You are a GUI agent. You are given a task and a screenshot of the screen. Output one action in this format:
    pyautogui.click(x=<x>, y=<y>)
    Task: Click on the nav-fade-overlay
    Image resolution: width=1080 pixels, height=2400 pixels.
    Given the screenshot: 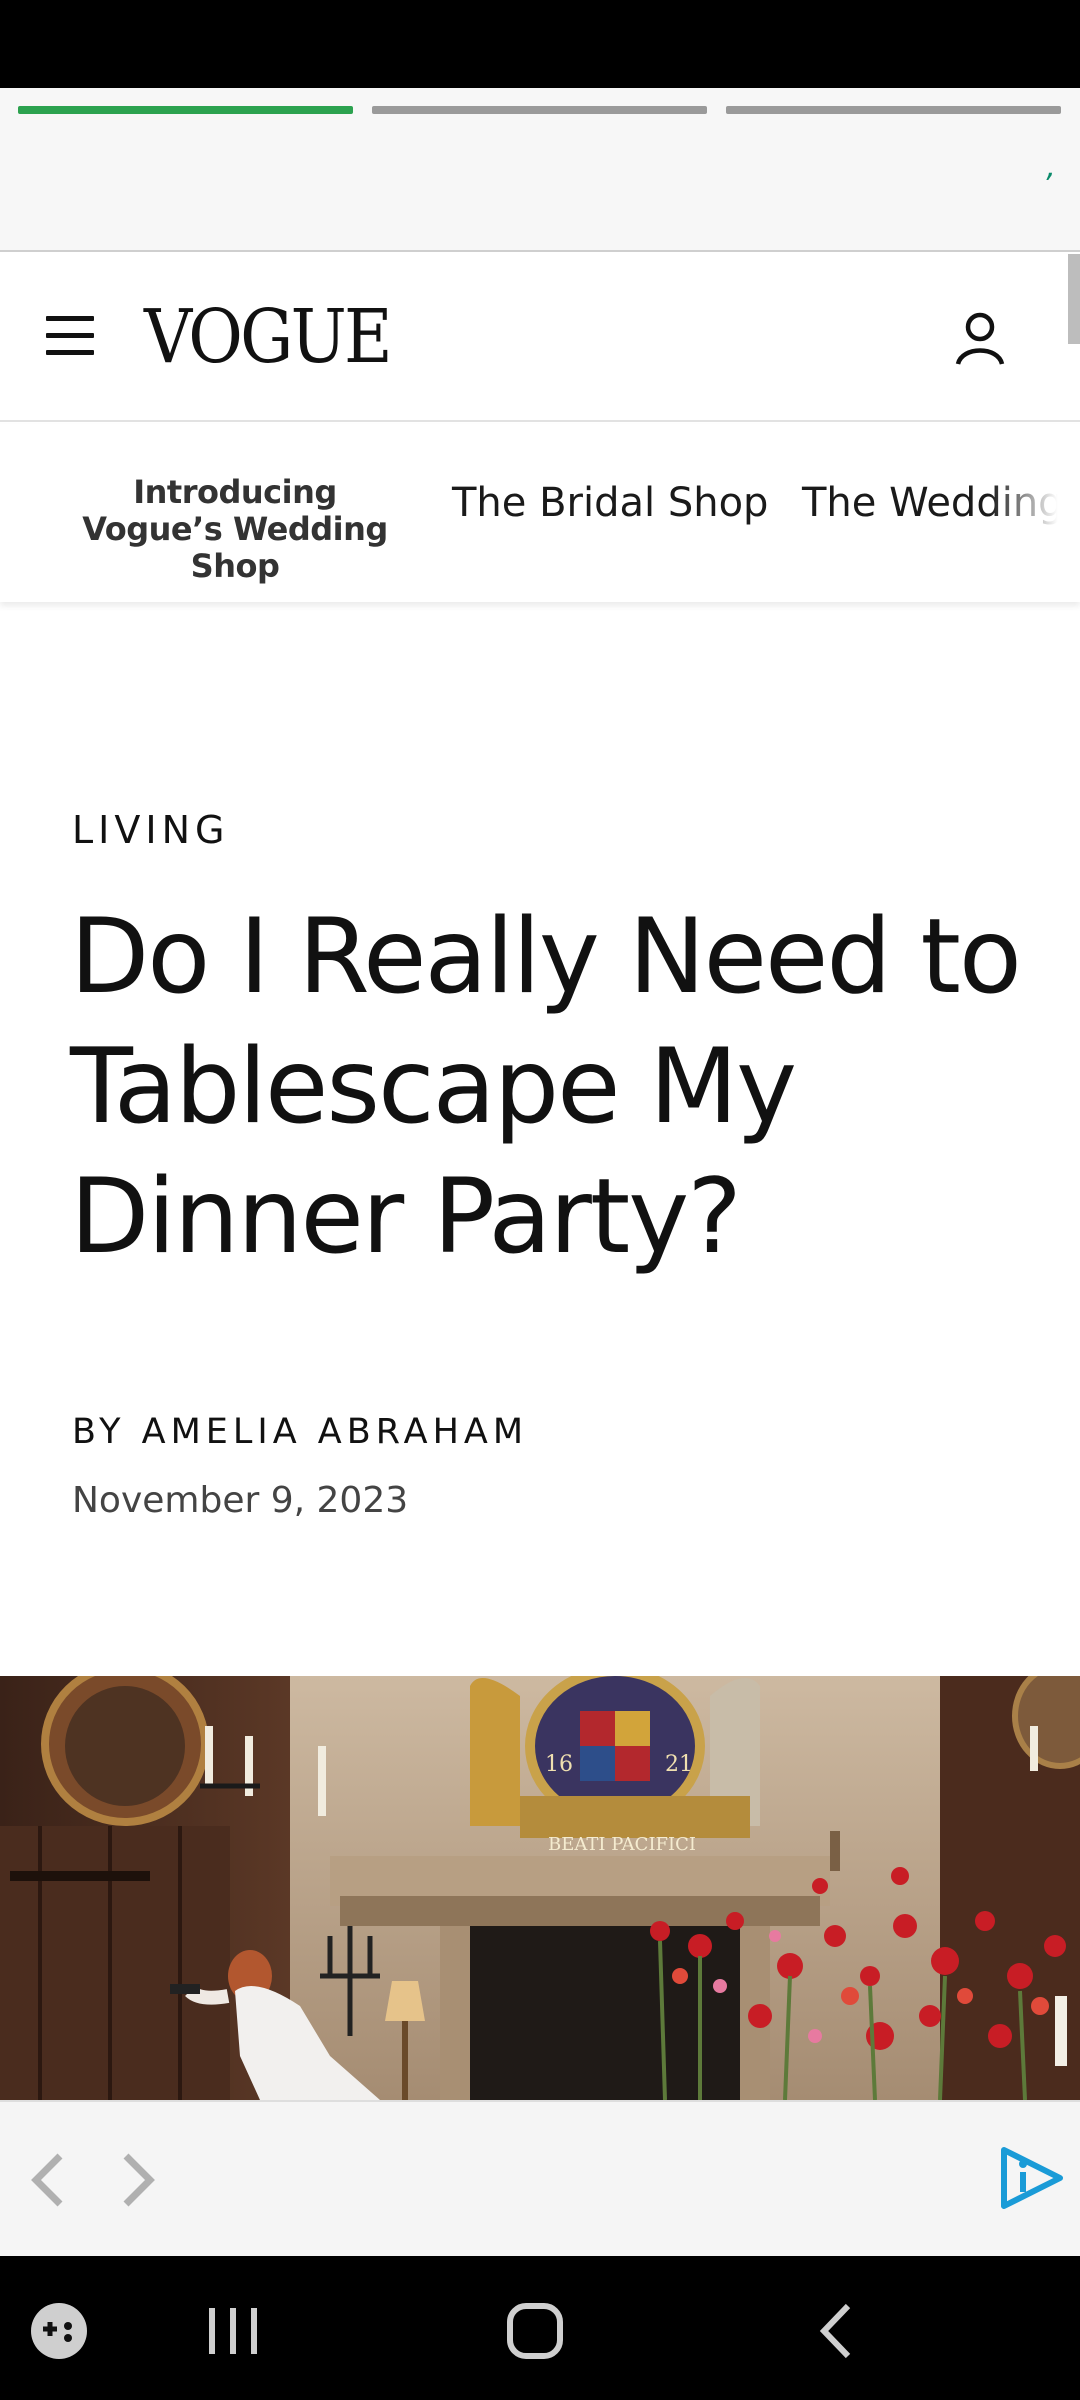 What is the action you would take?
    pyautogui.click(x=1035, y=513)
    